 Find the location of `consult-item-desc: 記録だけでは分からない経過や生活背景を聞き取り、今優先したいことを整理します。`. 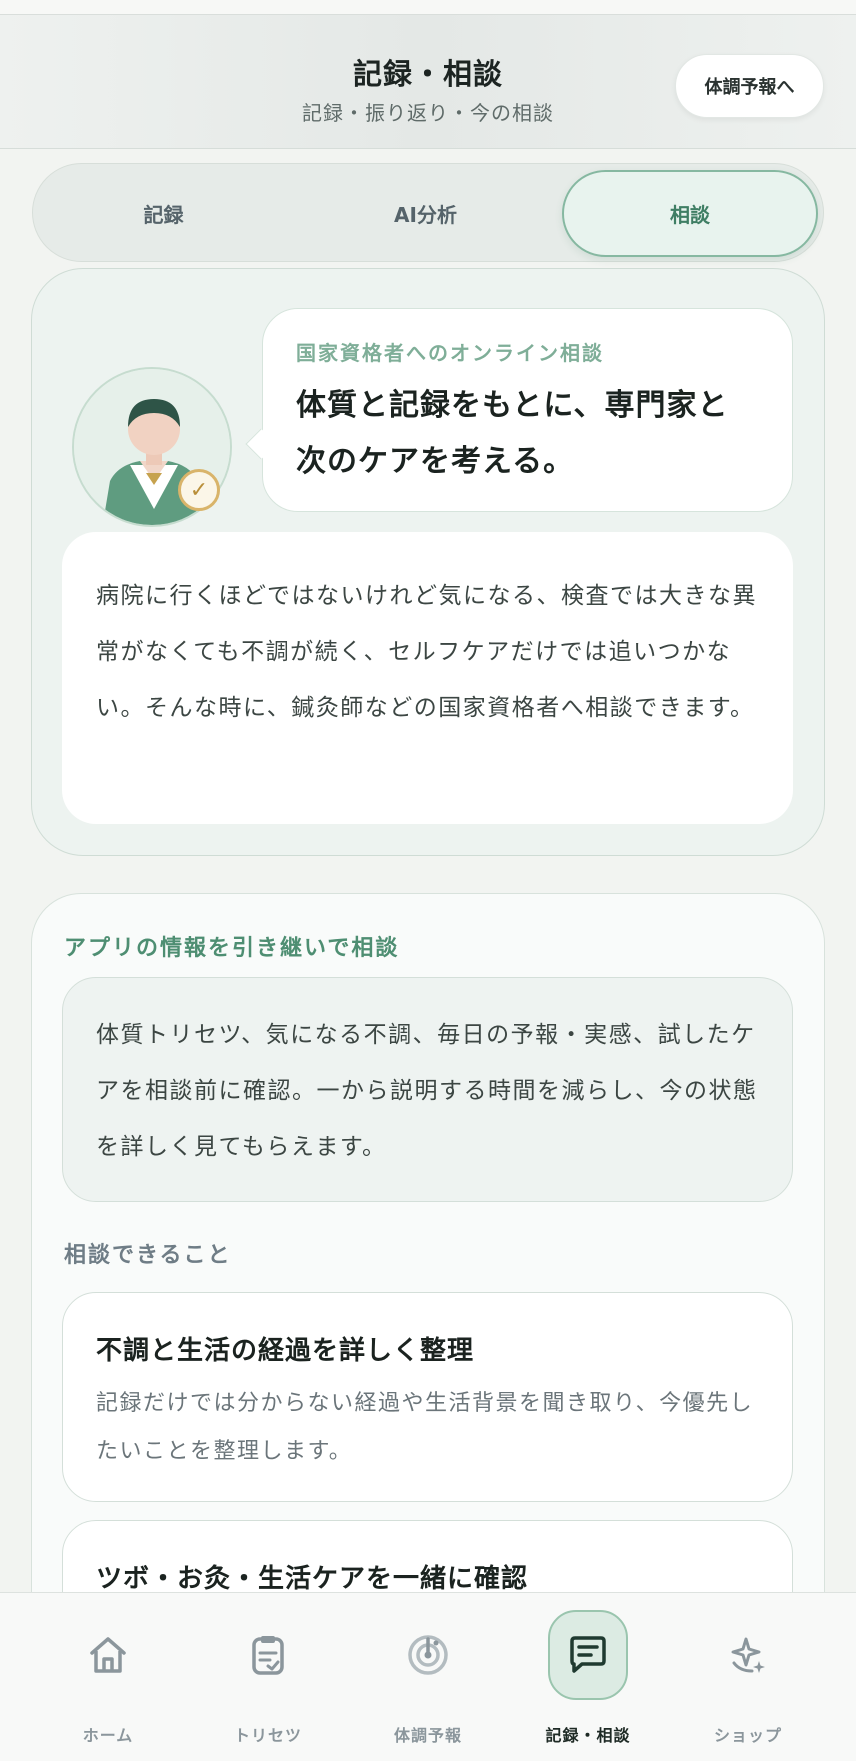

consult-item-desc: 記録だけでは分からない経過や生活背景を聞き取り、今優先したいことを整理します。 is located at coordinates (425, 1427).